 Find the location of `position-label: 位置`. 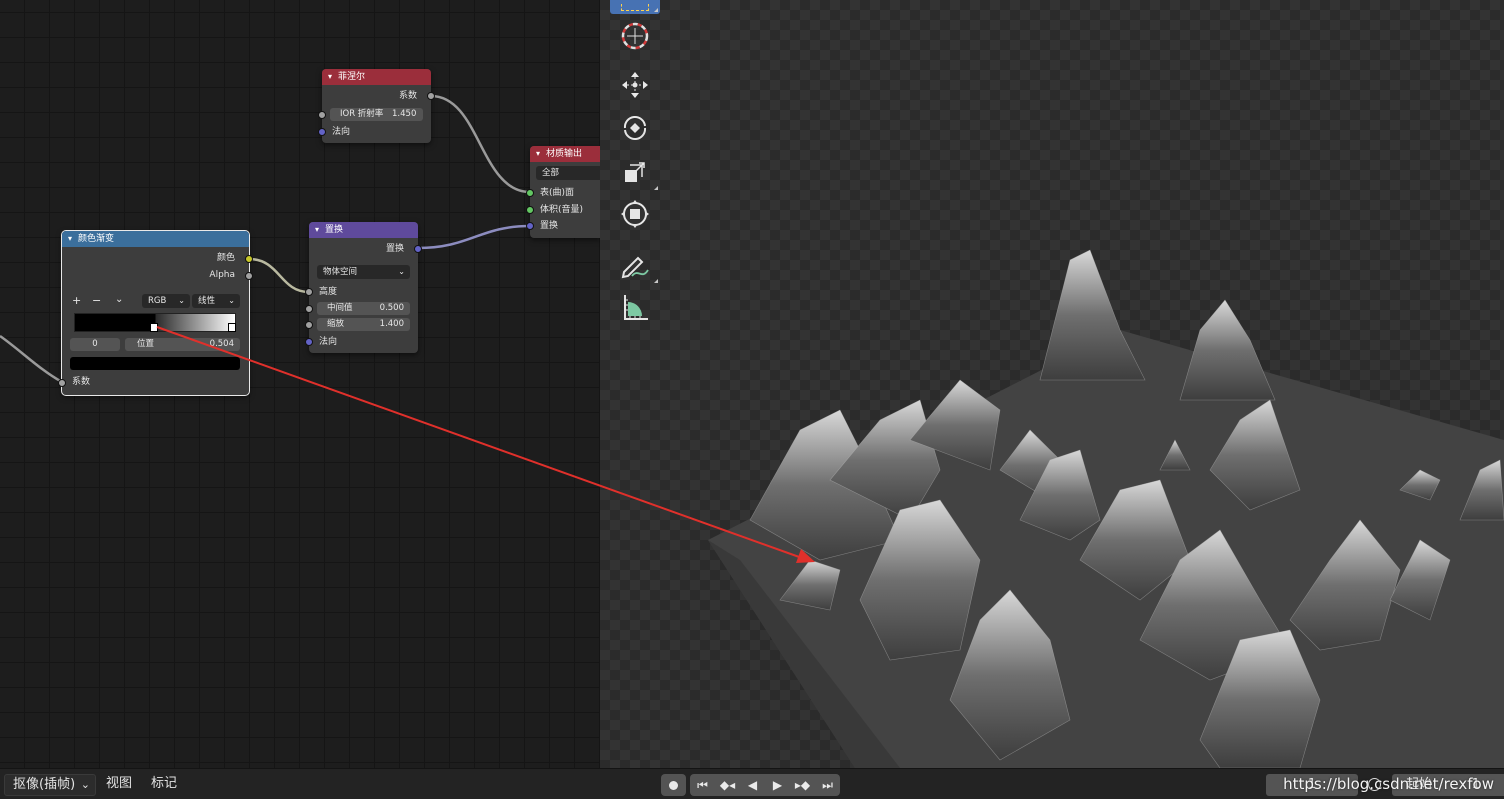

position-label: 位置 is located at coordinates (146, 344).